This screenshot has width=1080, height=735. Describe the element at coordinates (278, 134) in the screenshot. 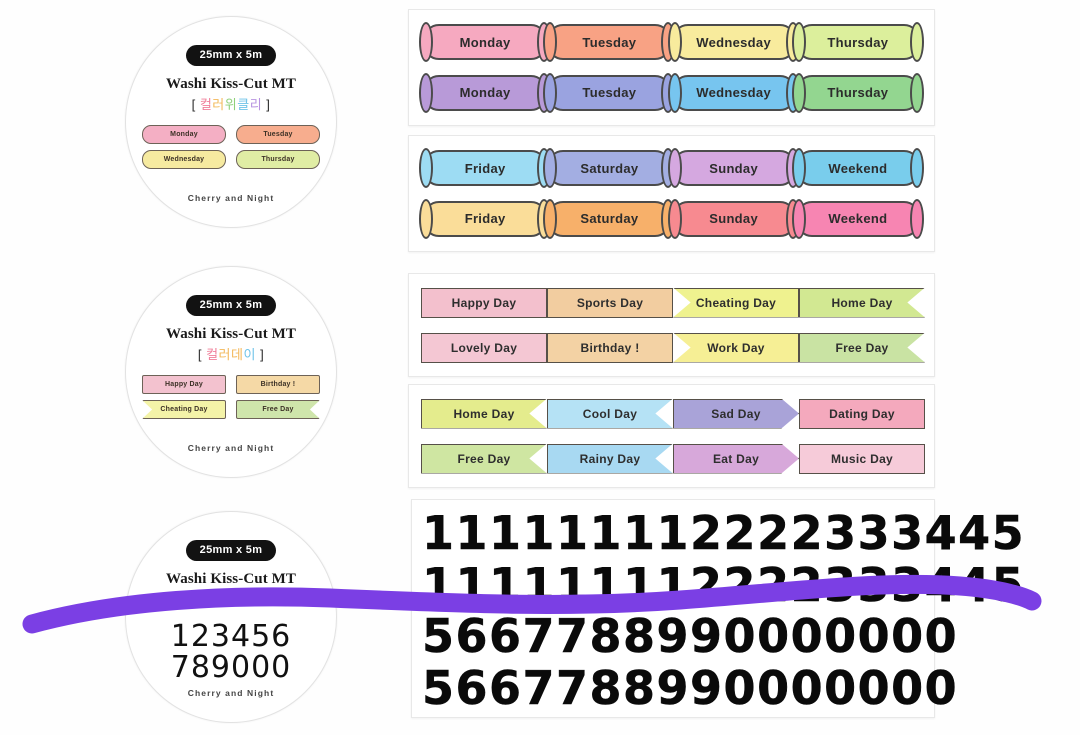

I see `preview-sticker-label: Tuesday` at that location.